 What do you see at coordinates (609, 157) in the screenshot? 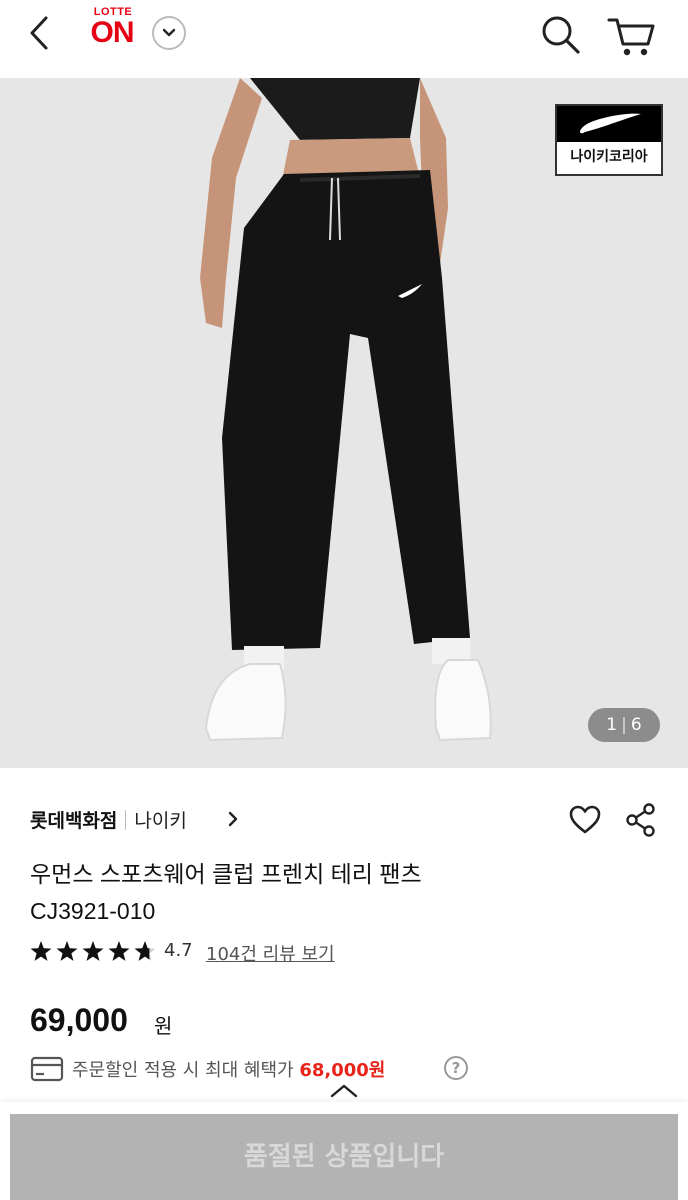
I see `brand-badge-label: 나이키코리아` at bounding box center [609, 157].